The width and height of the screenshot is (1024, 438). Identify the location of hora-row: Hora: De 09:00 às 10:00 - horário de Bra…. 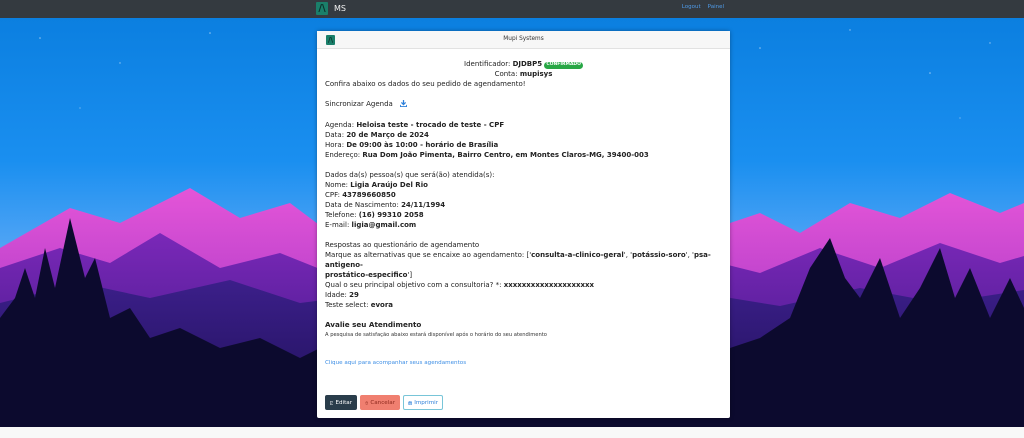
(523, 145).